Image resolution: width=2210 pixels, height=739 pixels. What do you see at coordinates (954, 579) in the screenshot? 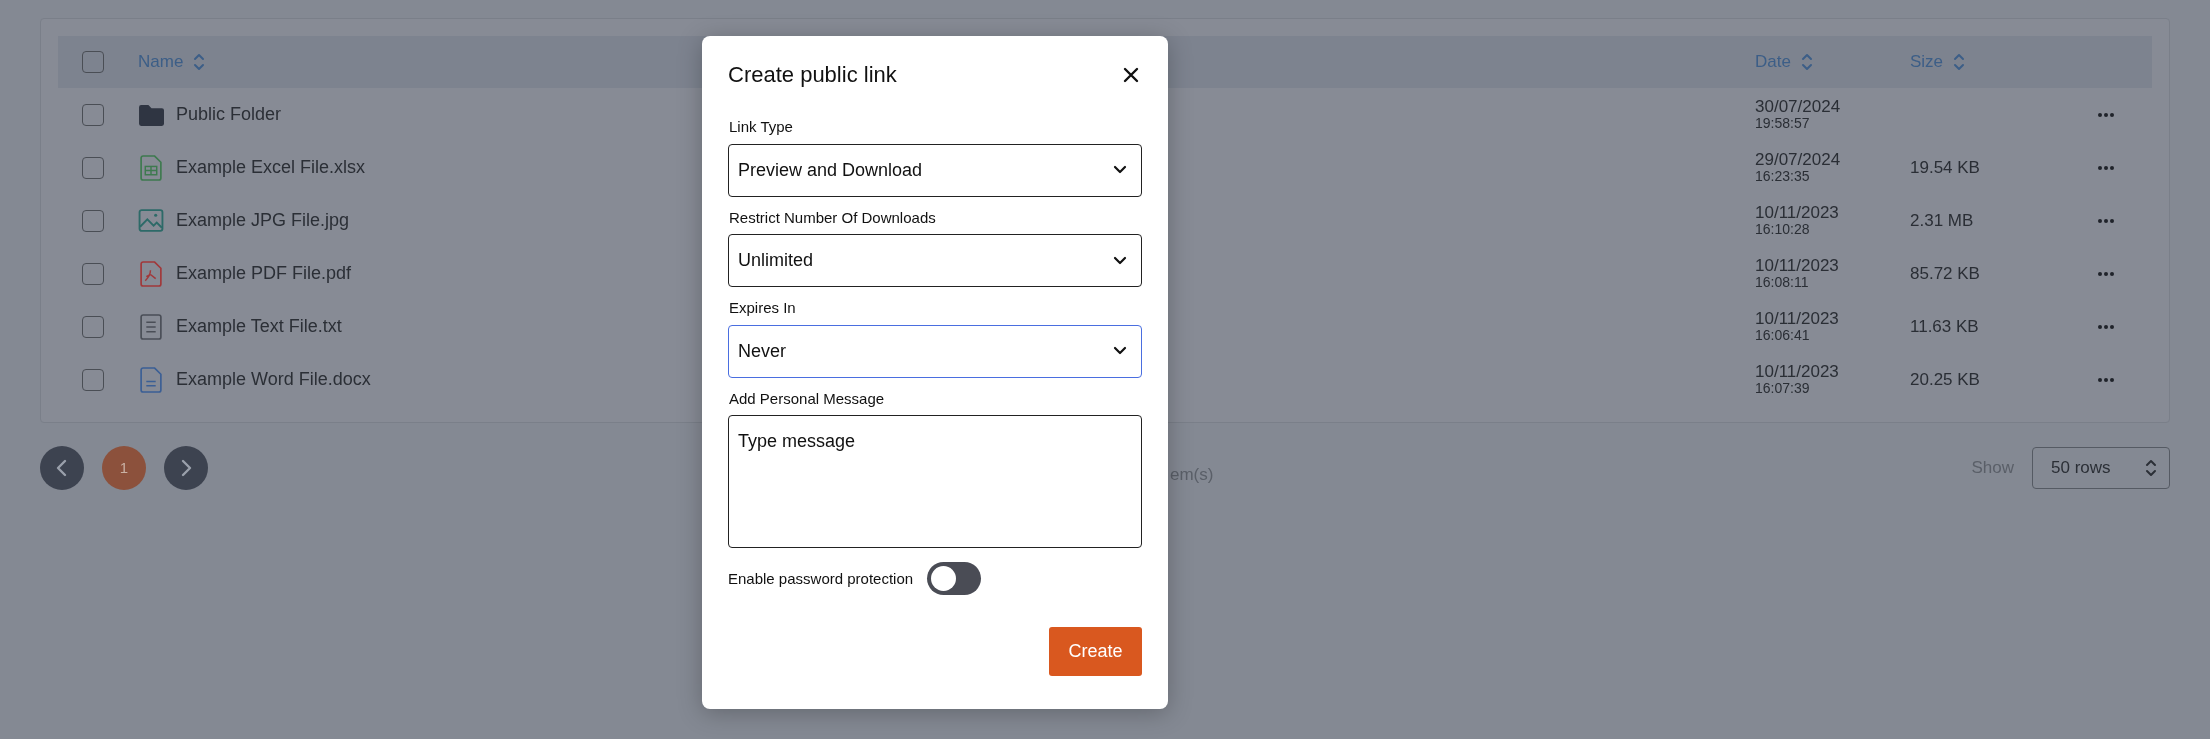
I see `password-toggle` at bounding box center [954, 579].